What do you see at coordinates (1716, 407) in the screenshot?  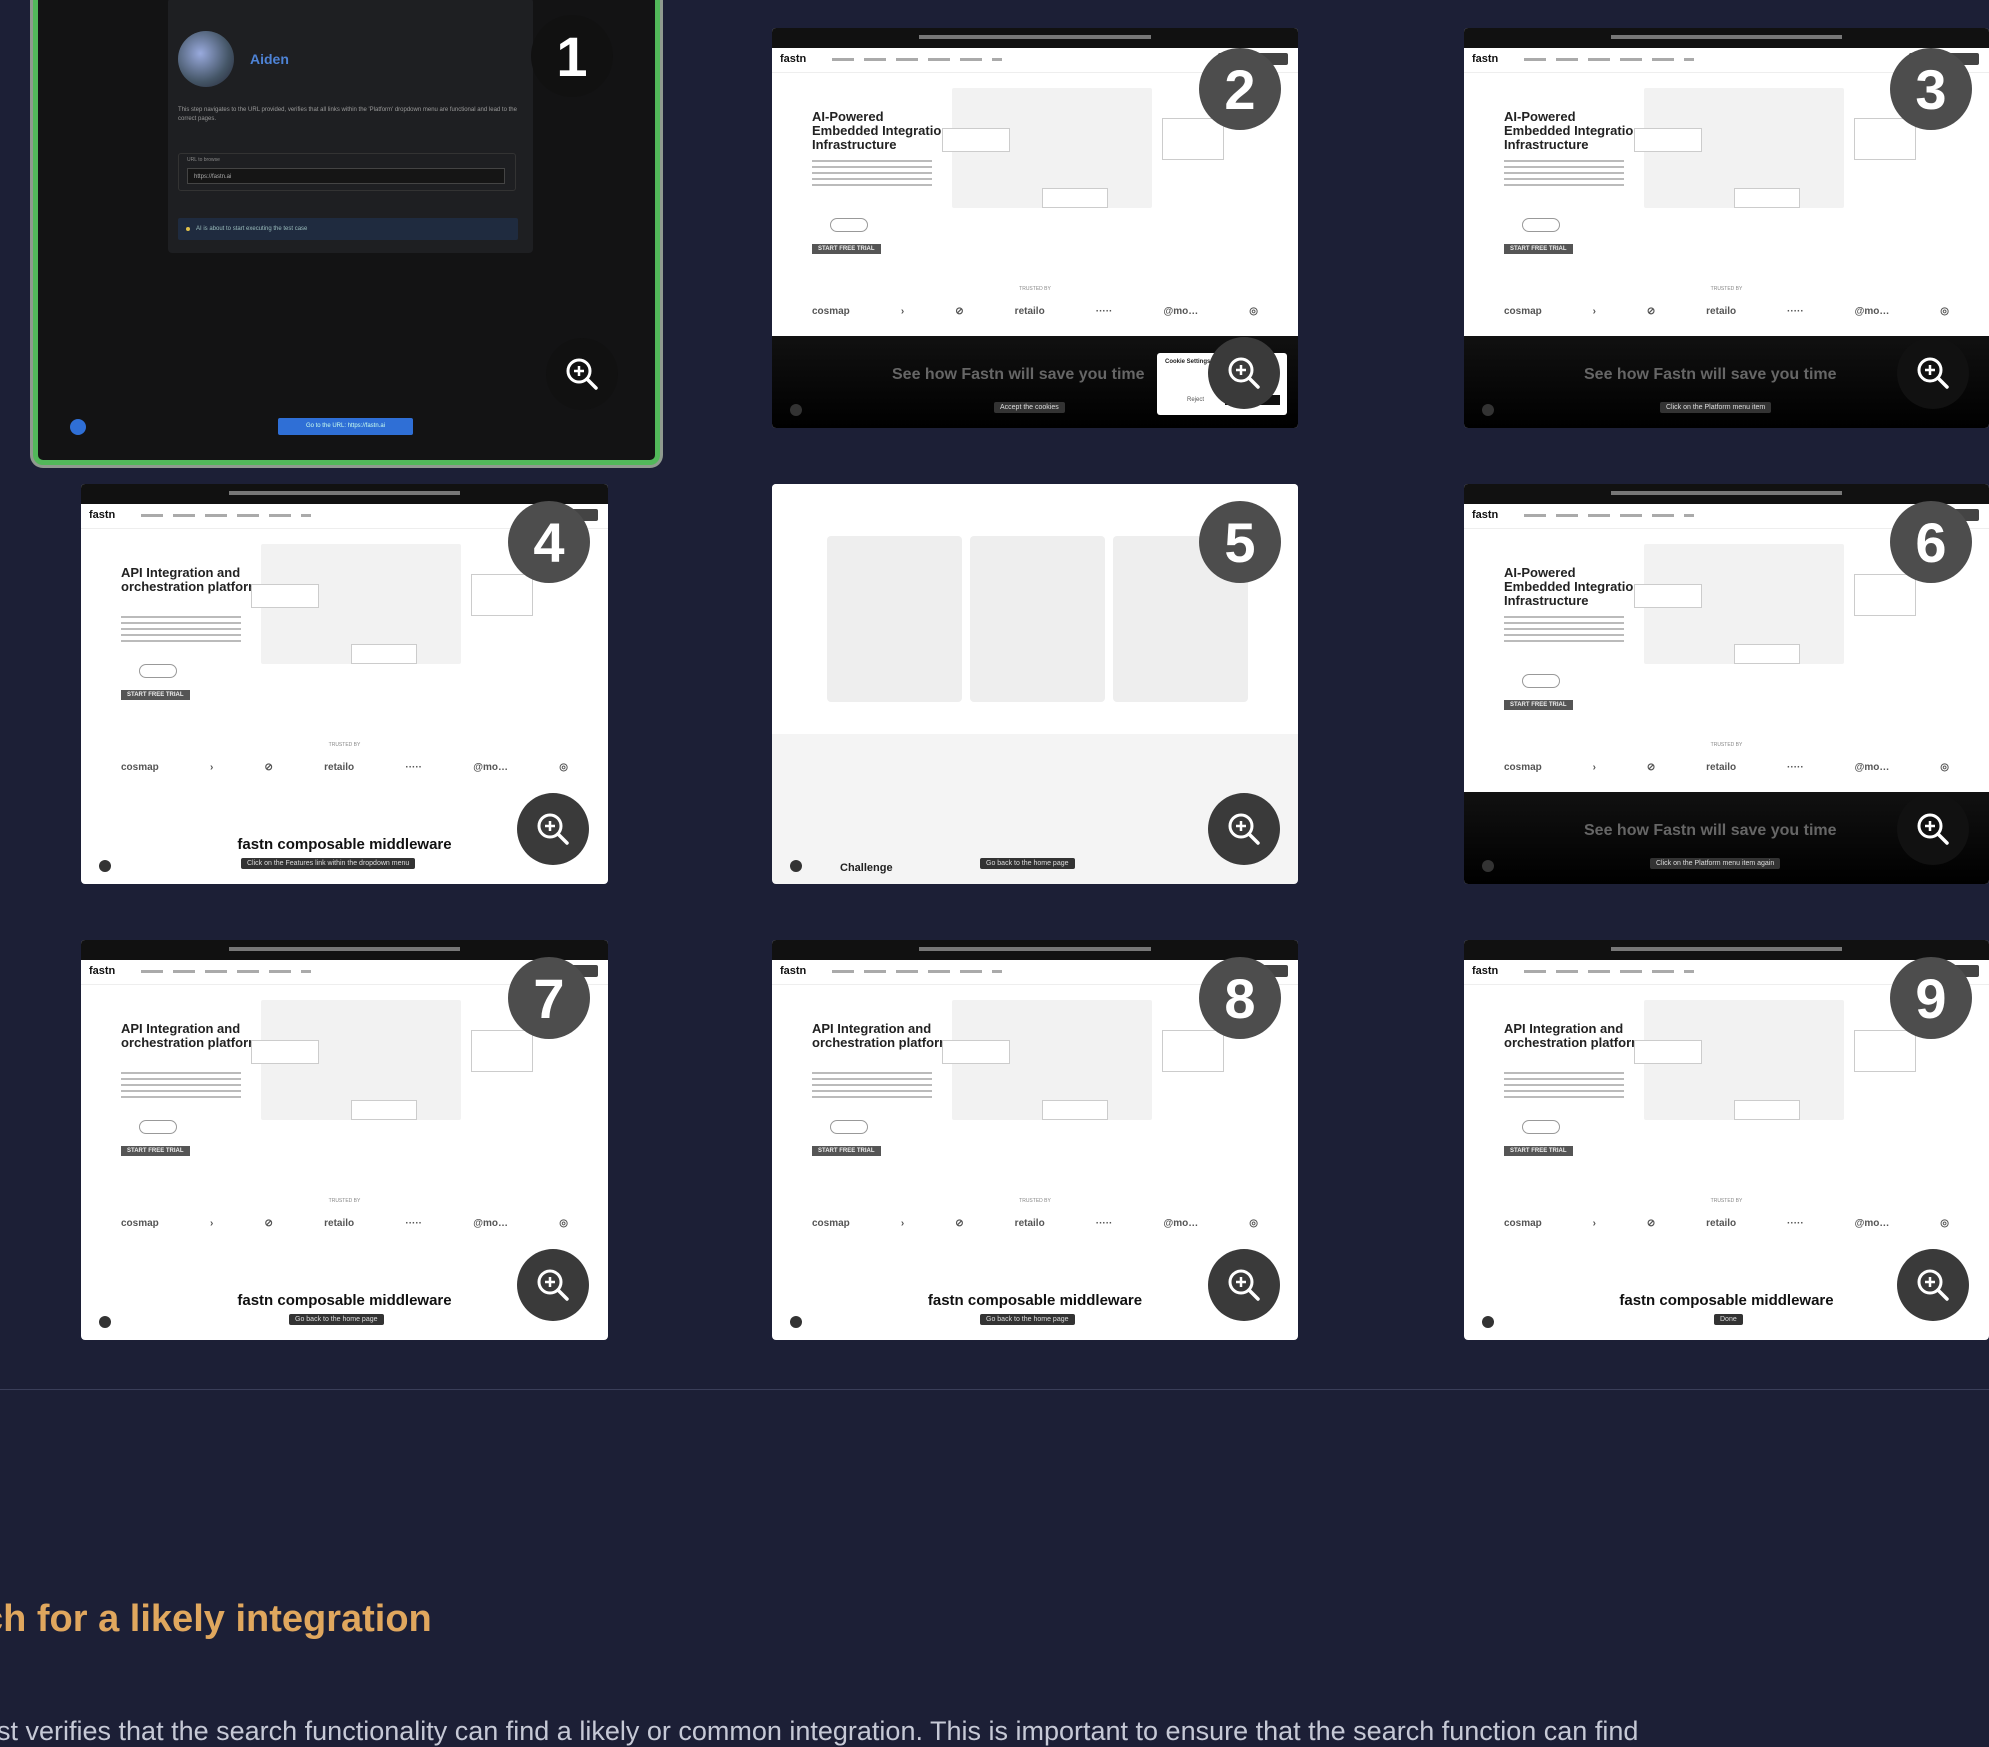 I see `step-tooltip: Click on the Platform menu item` at bounding box center [1716, 407].